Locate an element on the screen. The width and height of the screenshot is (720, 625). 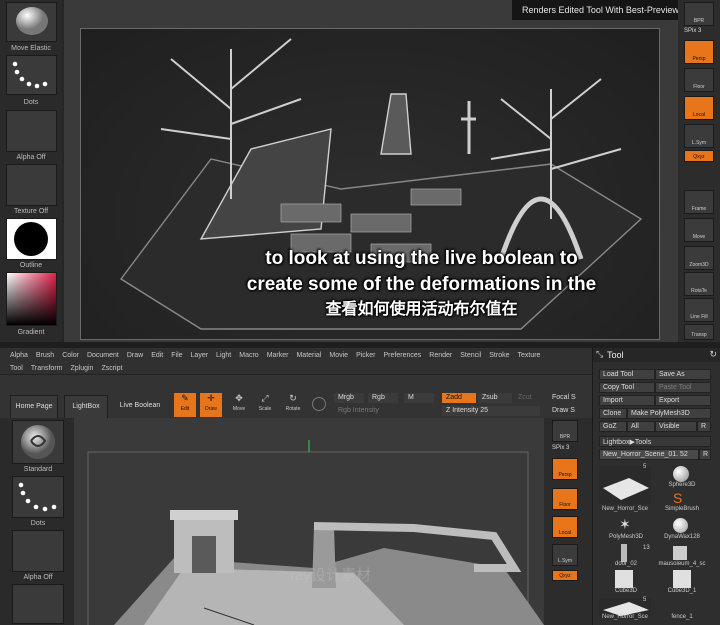
alpha-off-button is located at coordinates (31, 131).